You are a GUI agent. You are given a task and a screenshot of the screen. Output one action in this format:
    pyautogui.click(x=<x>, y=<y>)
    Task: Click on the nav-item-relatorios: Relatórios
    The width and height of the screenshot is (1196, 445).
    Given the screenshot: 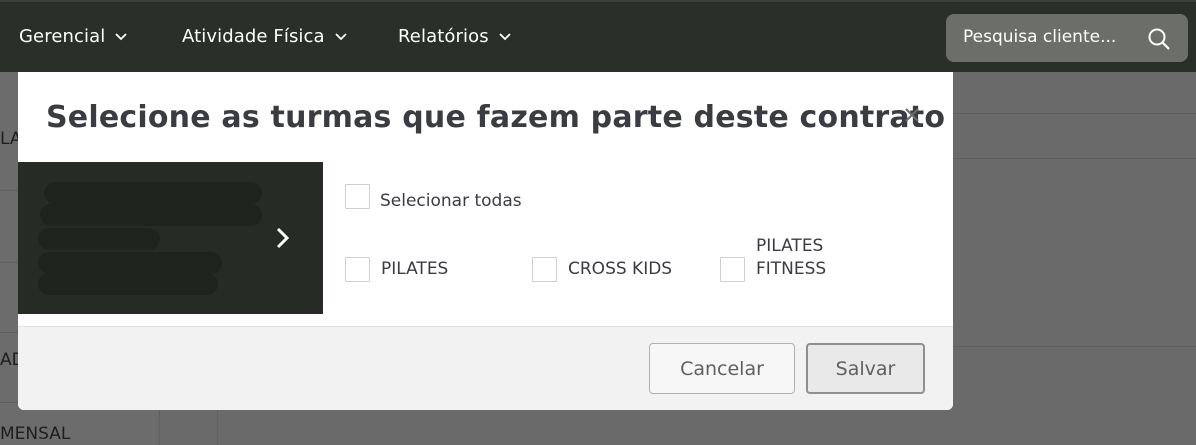 What is the action you would take?
    pyautogui.click(x=454, y=36)
    